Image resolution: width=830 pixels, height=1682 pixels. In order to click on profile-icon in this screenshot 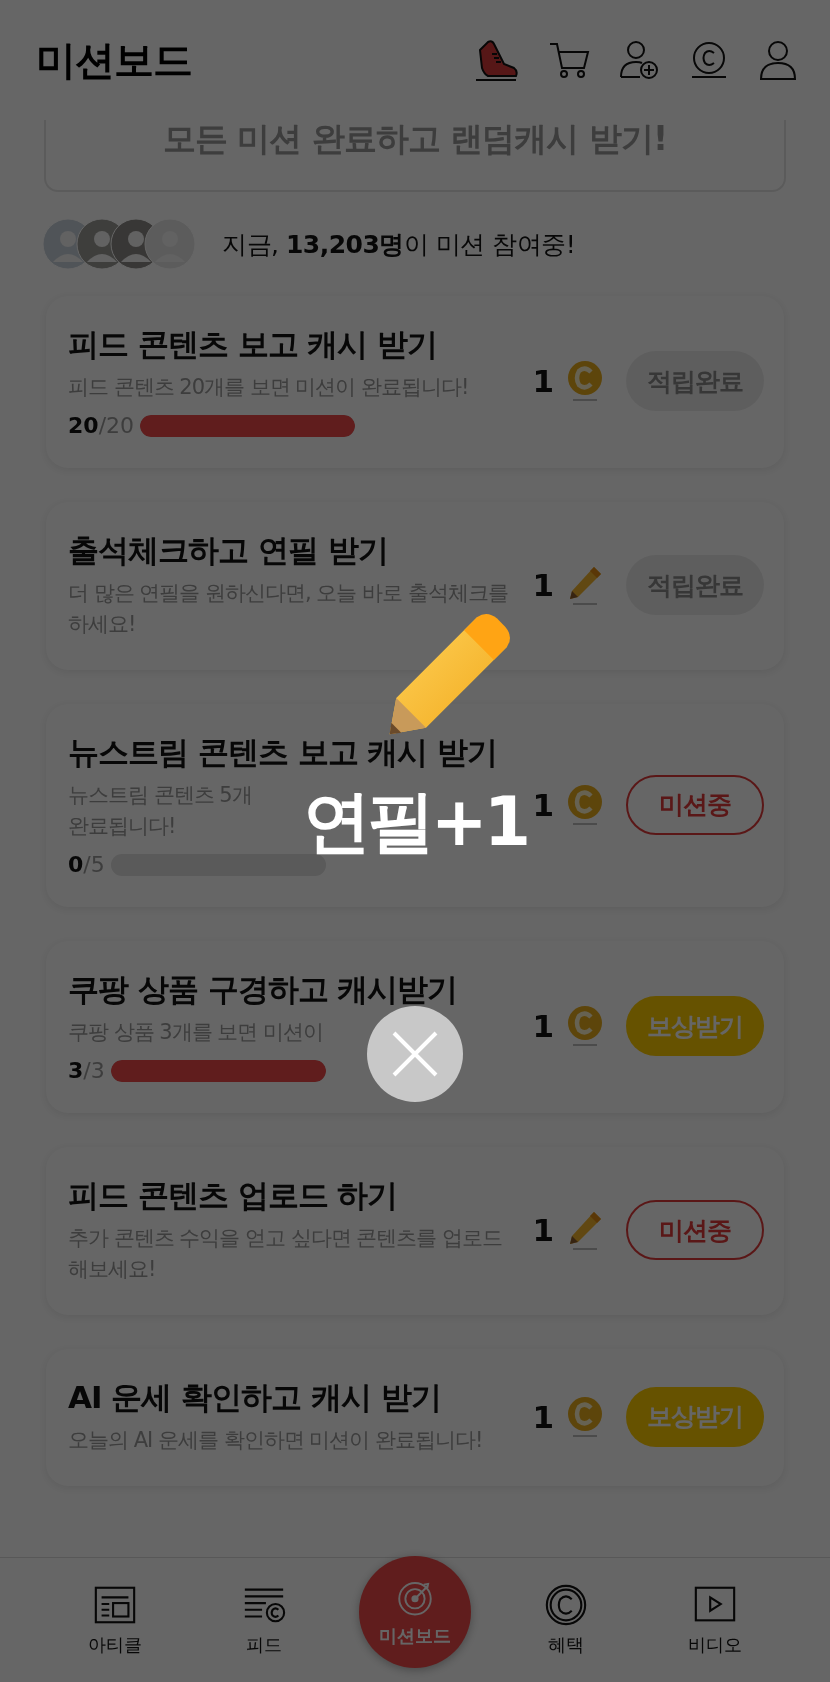, I will do `click(778, 60)`.